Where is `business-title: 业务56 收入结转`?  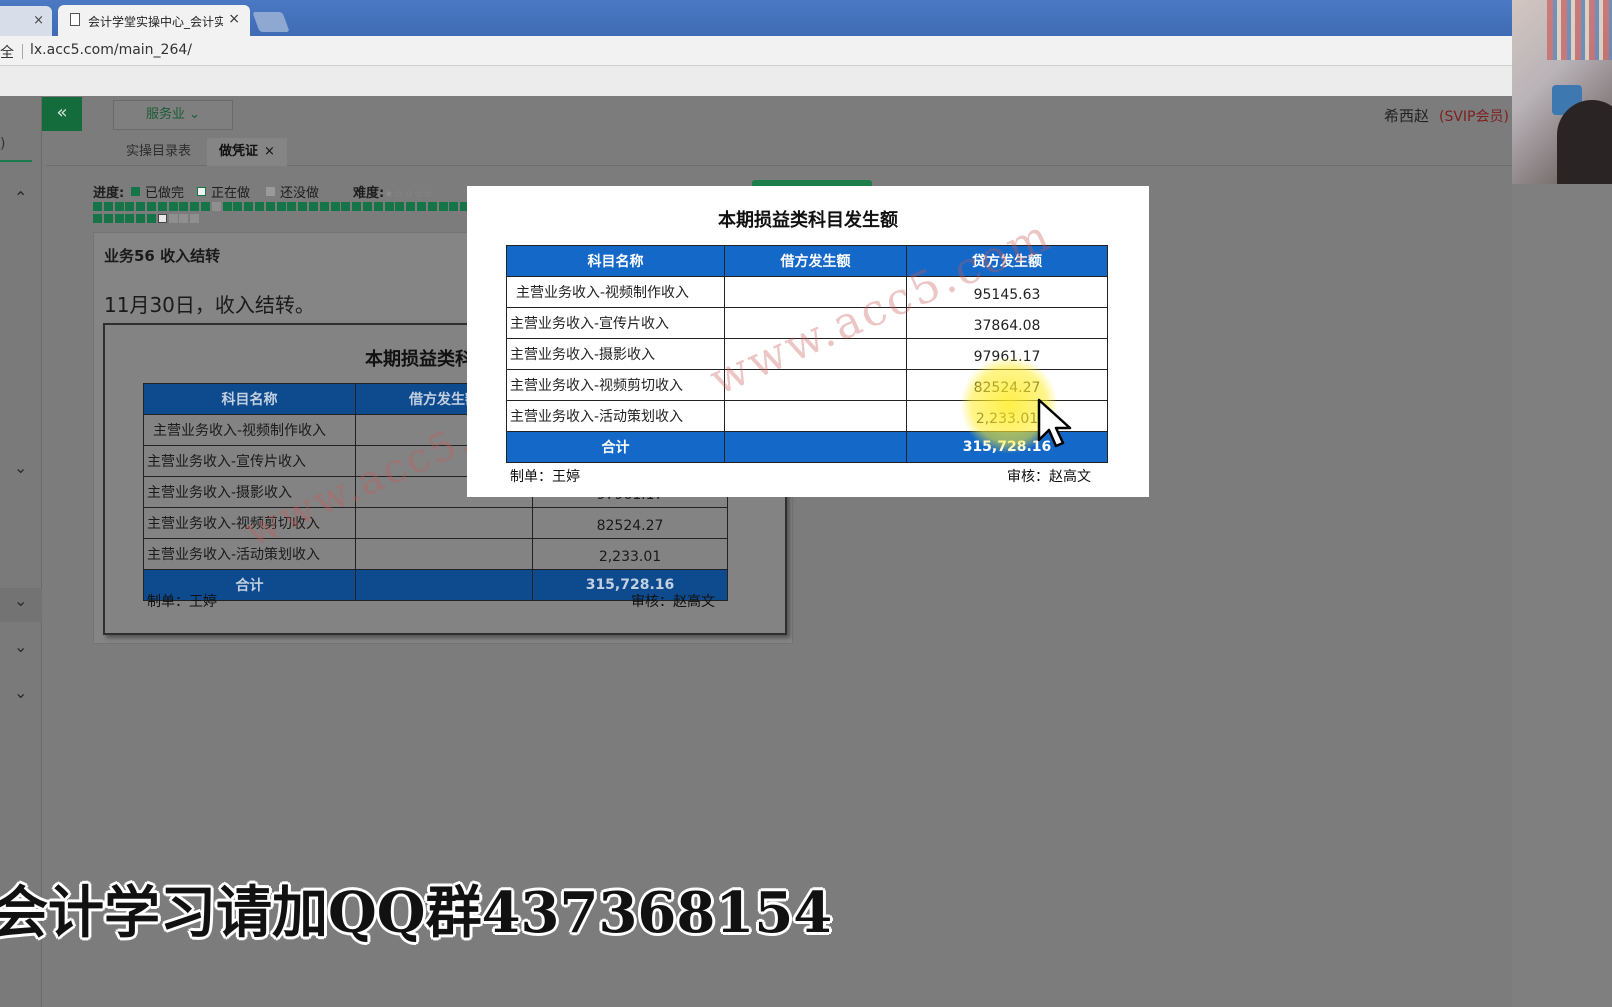
business-title: 业务56 收入结转 is located at coordinates (162, 256).